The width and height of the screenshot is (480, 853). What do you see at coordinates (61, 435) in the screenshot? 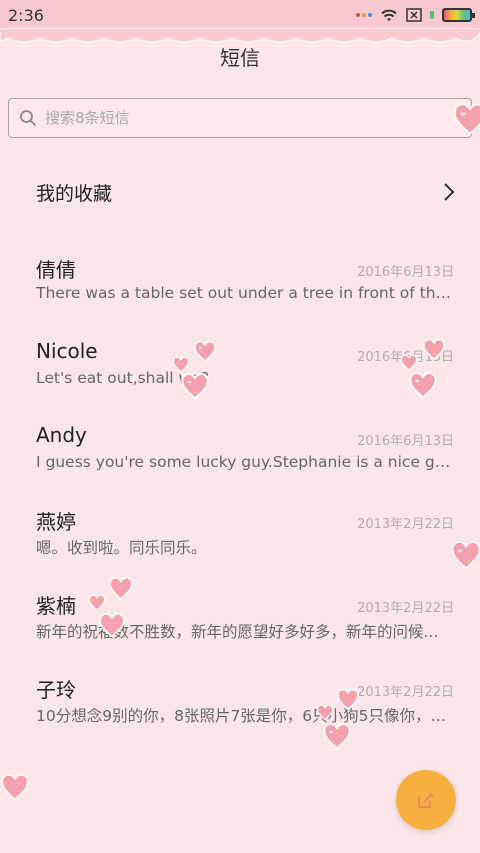
I see `message-sender: Andy` at bounding box center [61, 435].